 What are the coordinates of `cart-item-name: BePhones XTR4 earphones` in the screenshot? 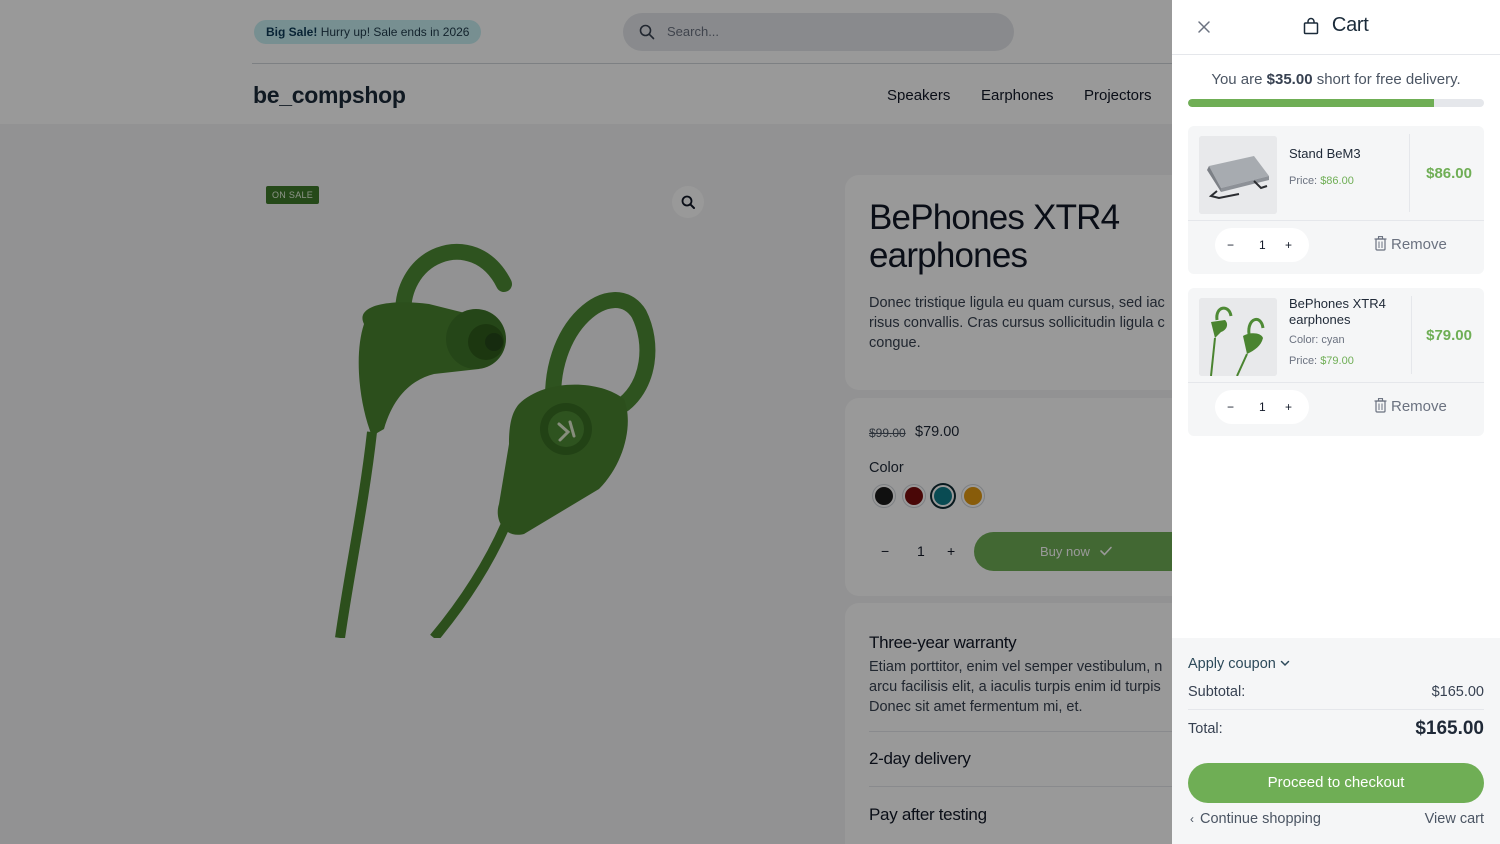 It's located at (1344, 312).